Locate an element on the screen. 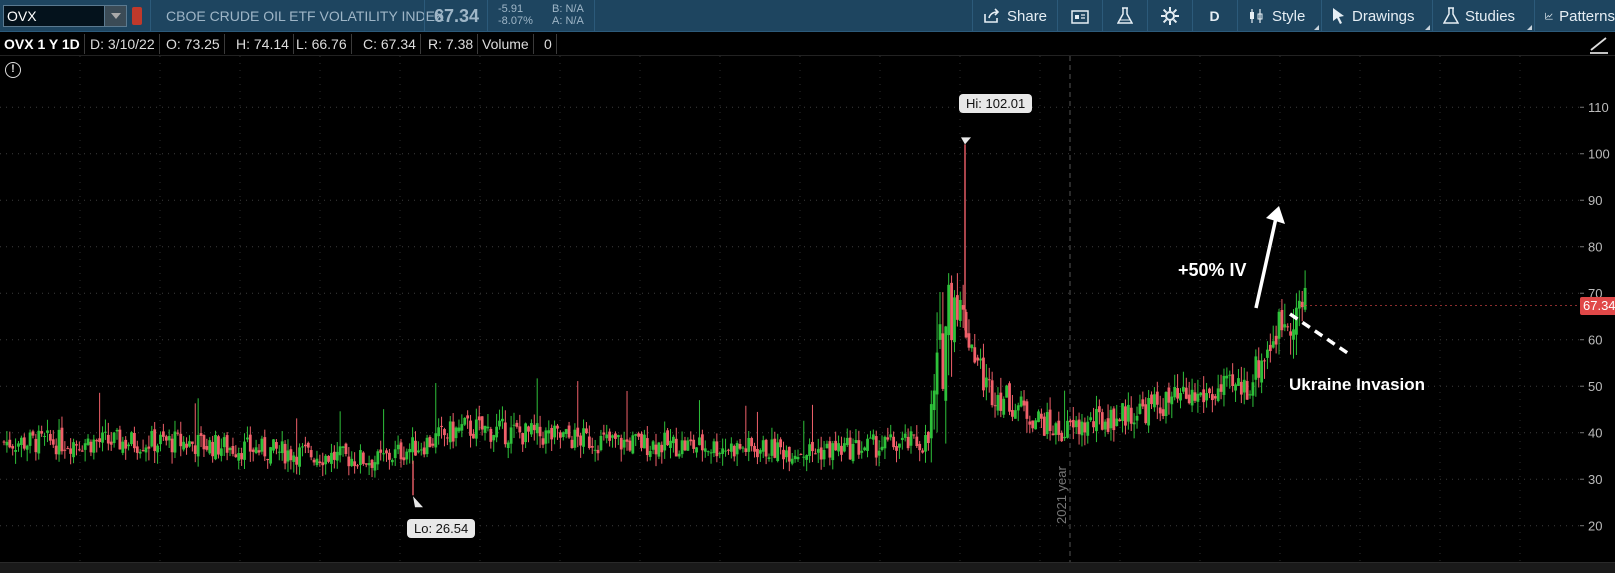  symbol-input is located at coordinates (55, 16).